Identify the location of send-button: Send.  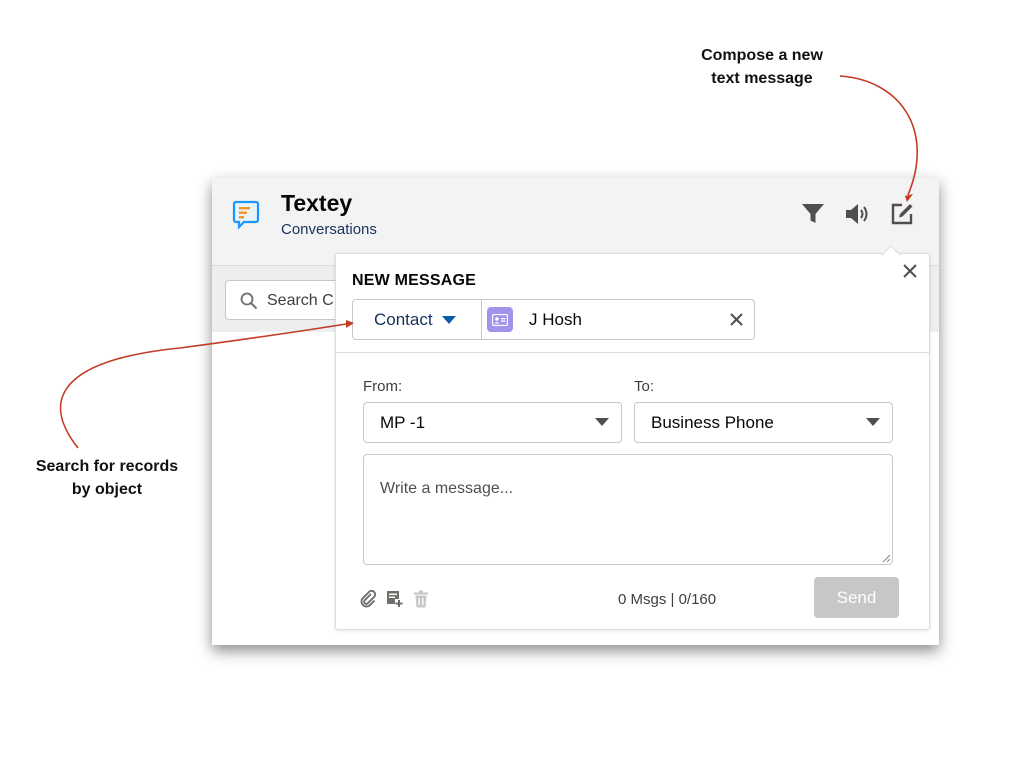
(856, 597).